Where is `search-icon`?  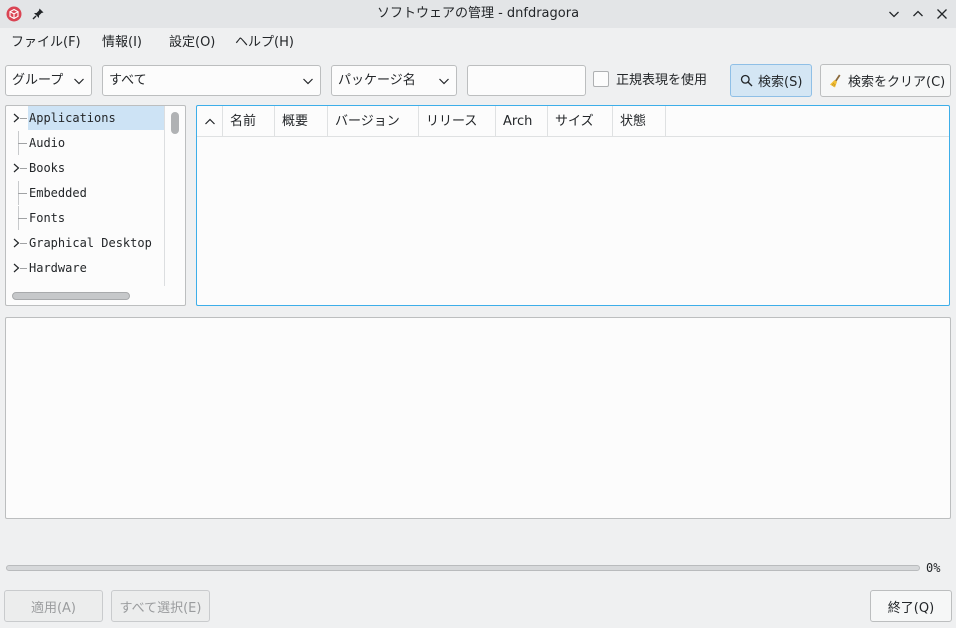 search-icon is located at coordinates (746, 80).